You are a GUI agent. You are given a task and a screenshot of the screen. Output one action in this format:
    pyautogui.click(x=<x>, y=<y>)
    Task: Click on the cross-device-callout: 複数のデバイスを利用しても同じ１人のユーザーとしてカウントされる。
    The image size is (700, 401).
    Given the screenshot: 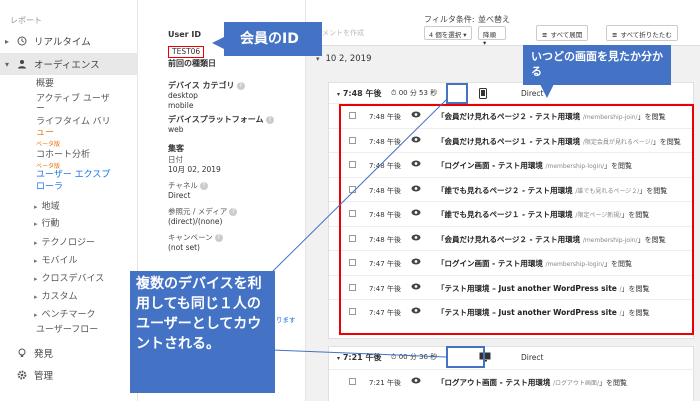 What is the action you would take?
    pyautogui.click(x=202, y=332)
    